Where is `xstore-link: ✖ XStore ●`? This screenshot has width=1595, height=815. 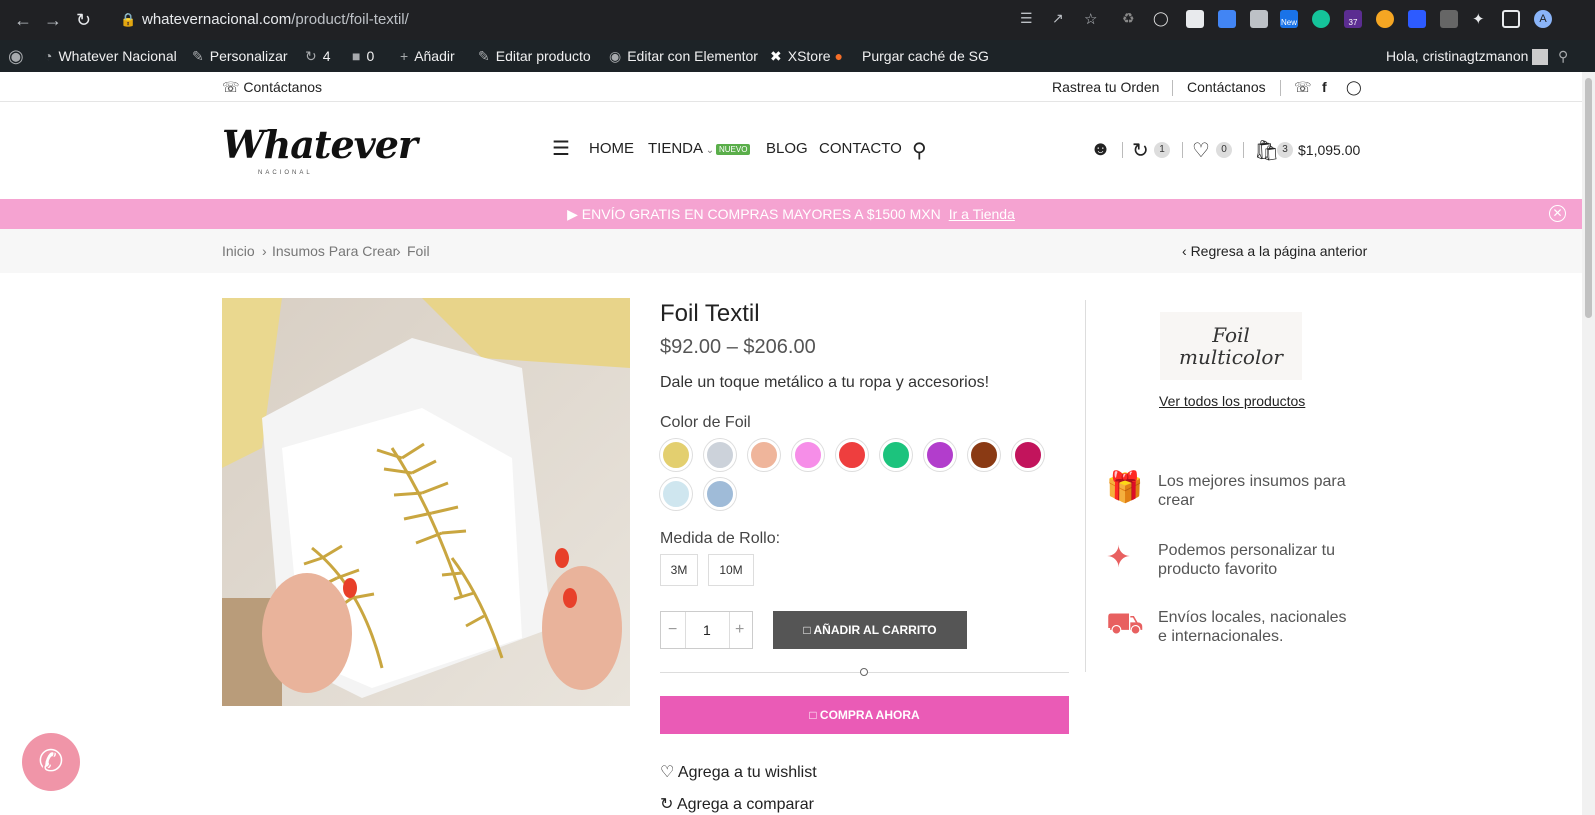 xstore-link: ✖ XStore ● is located at coordinates (806, 56).